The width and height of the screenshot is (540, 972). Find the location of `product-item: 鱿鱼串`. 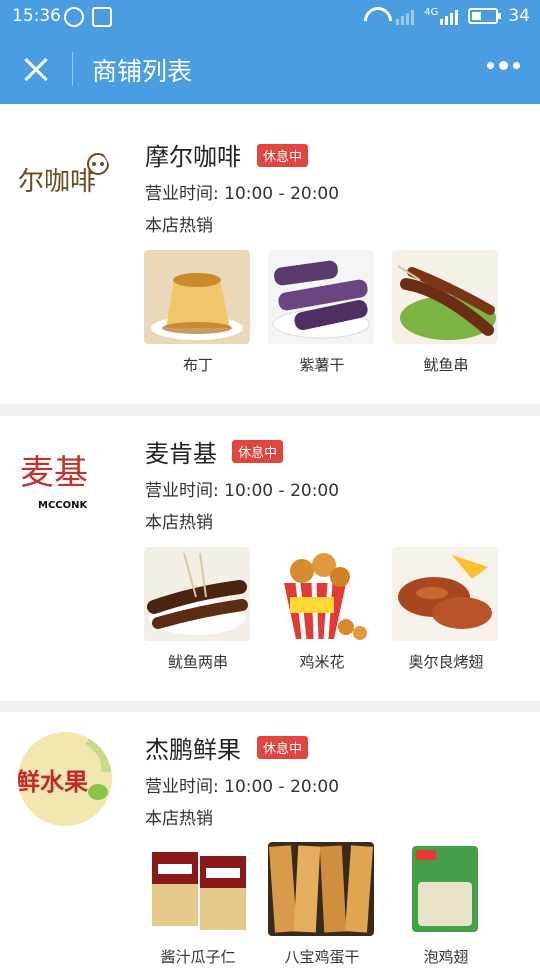

product-item: 鱿鱼串 is located at coordinates (446, 312).